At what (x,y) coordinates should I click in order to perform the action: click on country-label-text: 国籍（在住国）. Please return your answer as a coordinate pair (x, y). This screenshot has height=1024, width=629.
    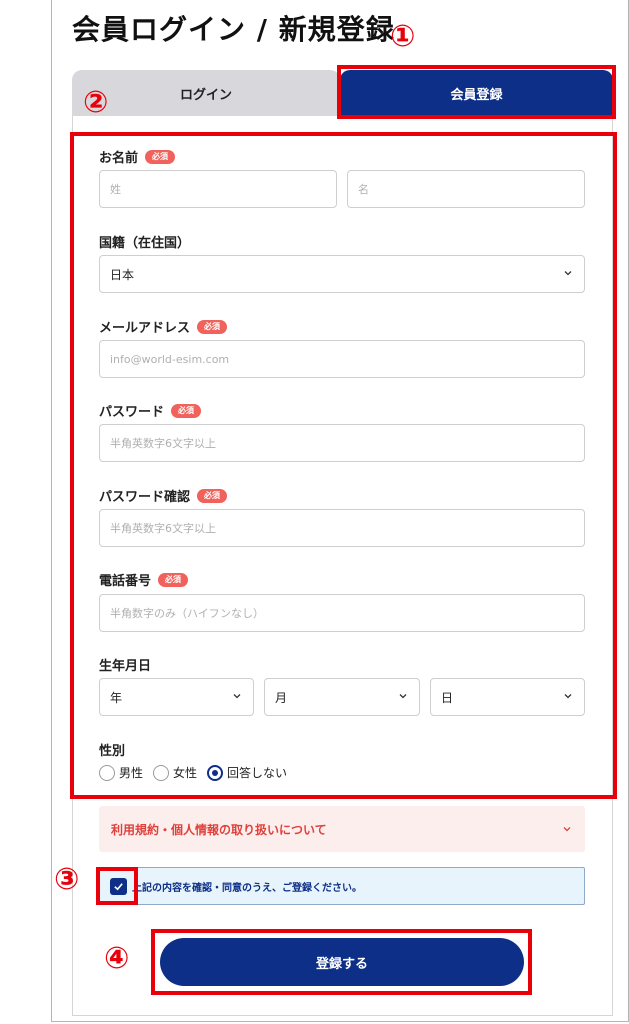
    Looking at the image, I should click on (145, 243).